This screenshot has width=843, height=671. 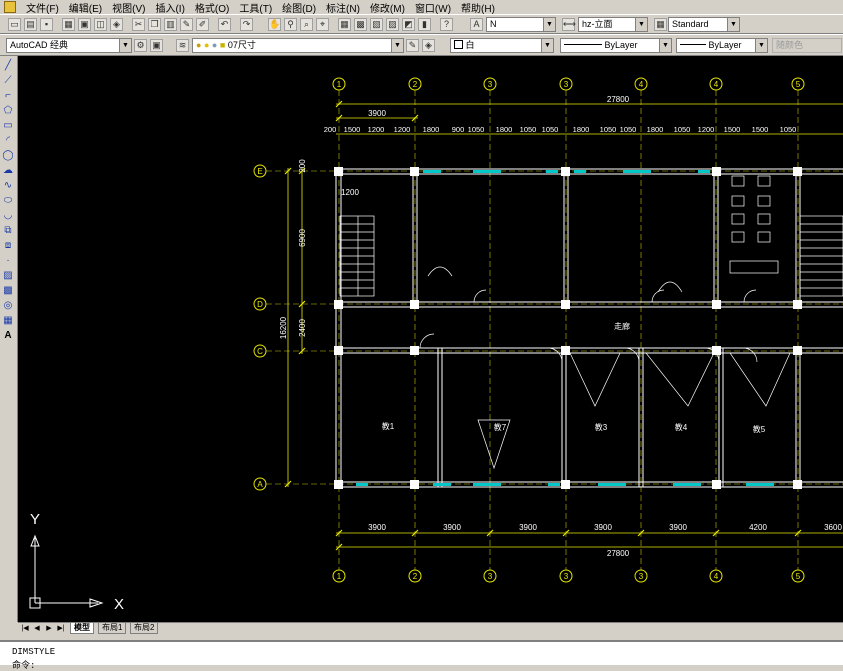 What do you see at coordinates (290, 24) in the screenshot?
I see `zoom-realtime-icon: ⚲` at bounding box center [290, 24].